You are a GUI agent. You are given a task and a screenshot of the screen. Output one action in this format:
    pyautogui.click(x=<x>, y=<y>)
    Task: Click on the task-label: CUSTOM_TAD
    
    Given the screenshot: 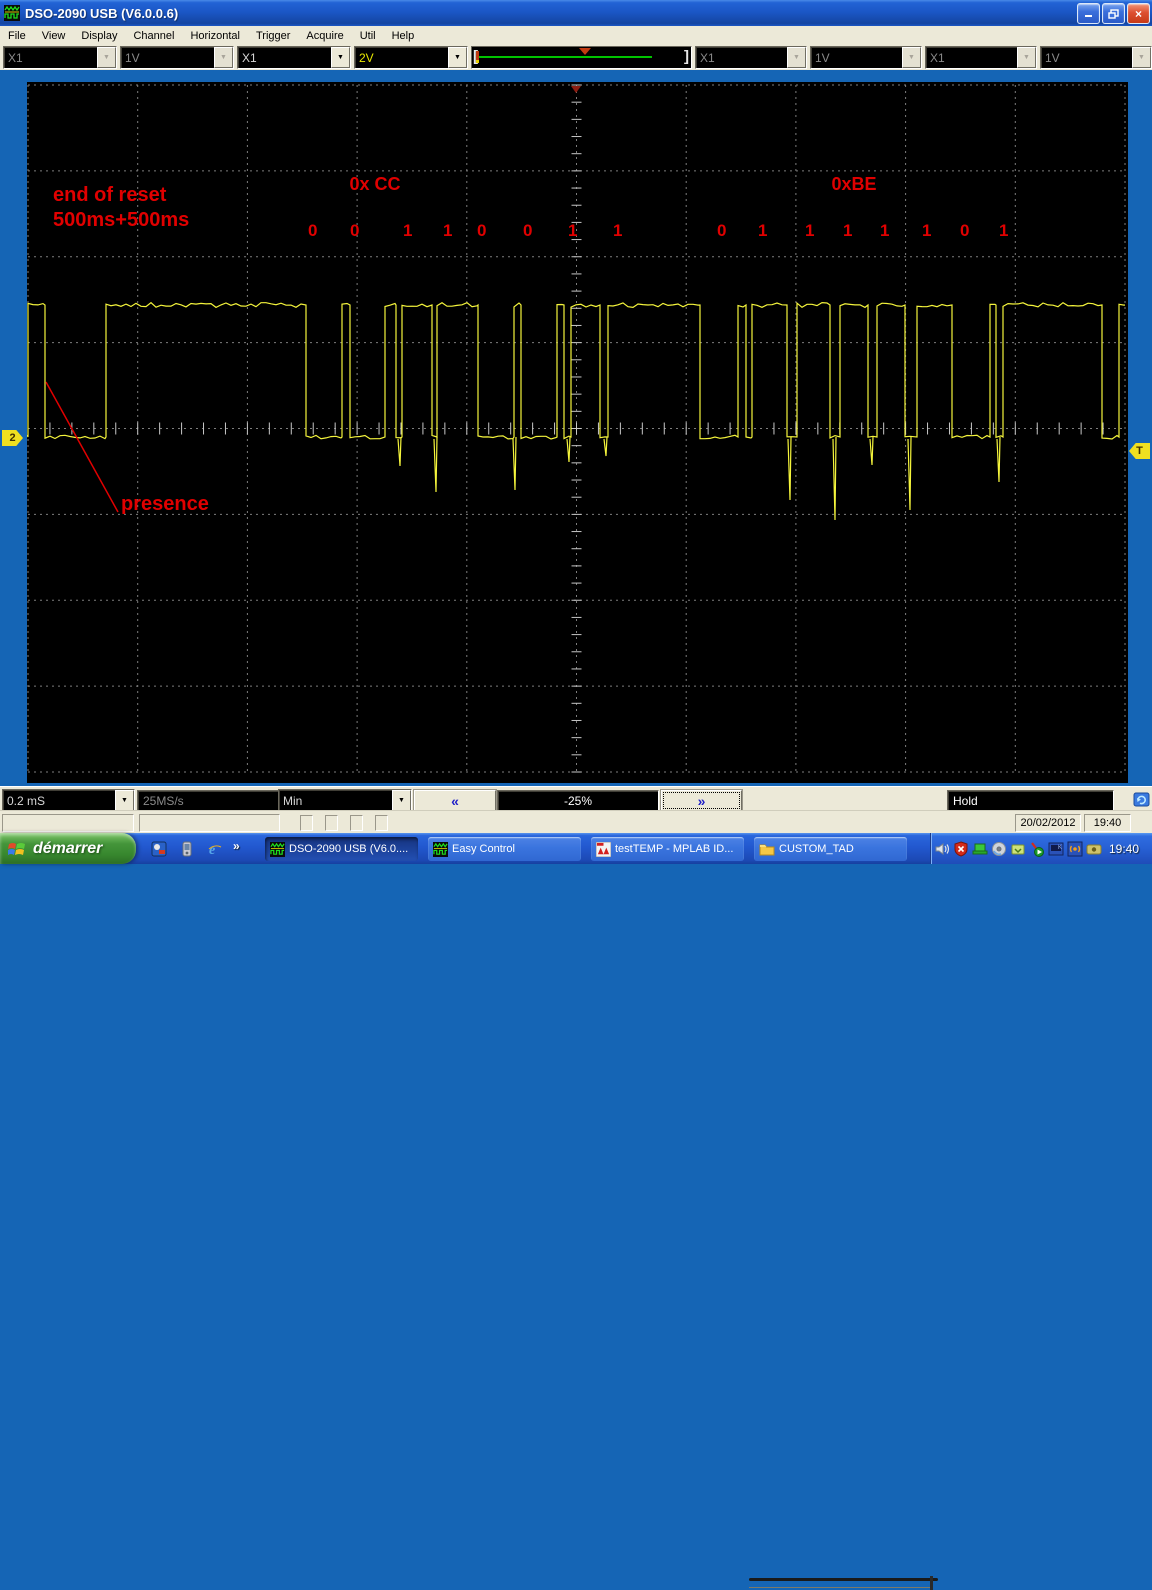 What is the action you would take?
    pyautogui.click(x=816, y=849)
    